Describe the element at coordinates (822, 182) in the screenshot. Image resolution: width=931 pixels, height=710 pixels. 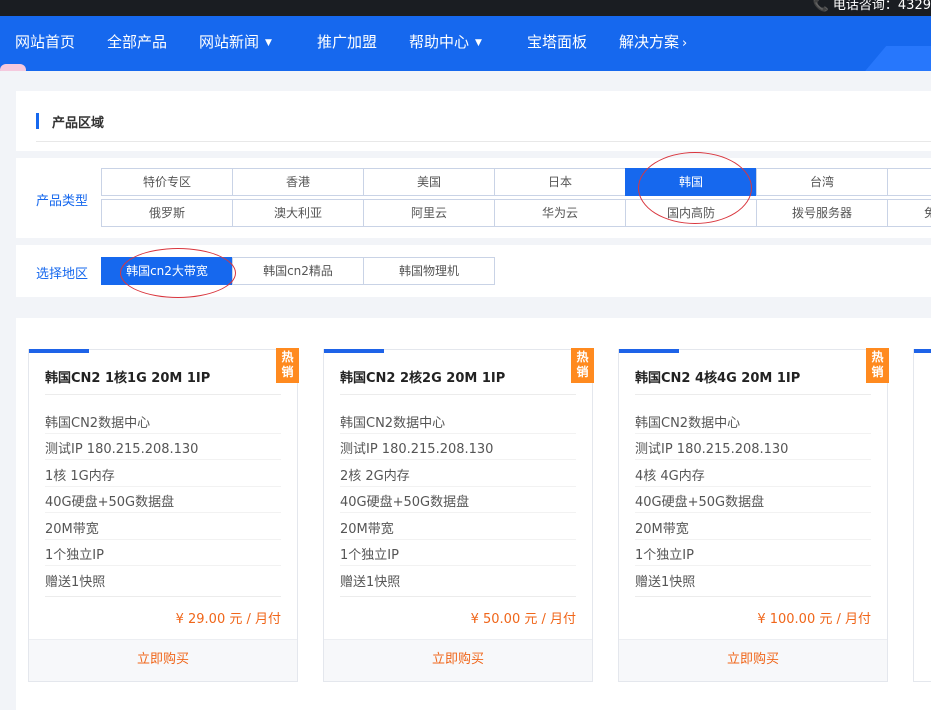
I see `type-option: 台湾` at that location.